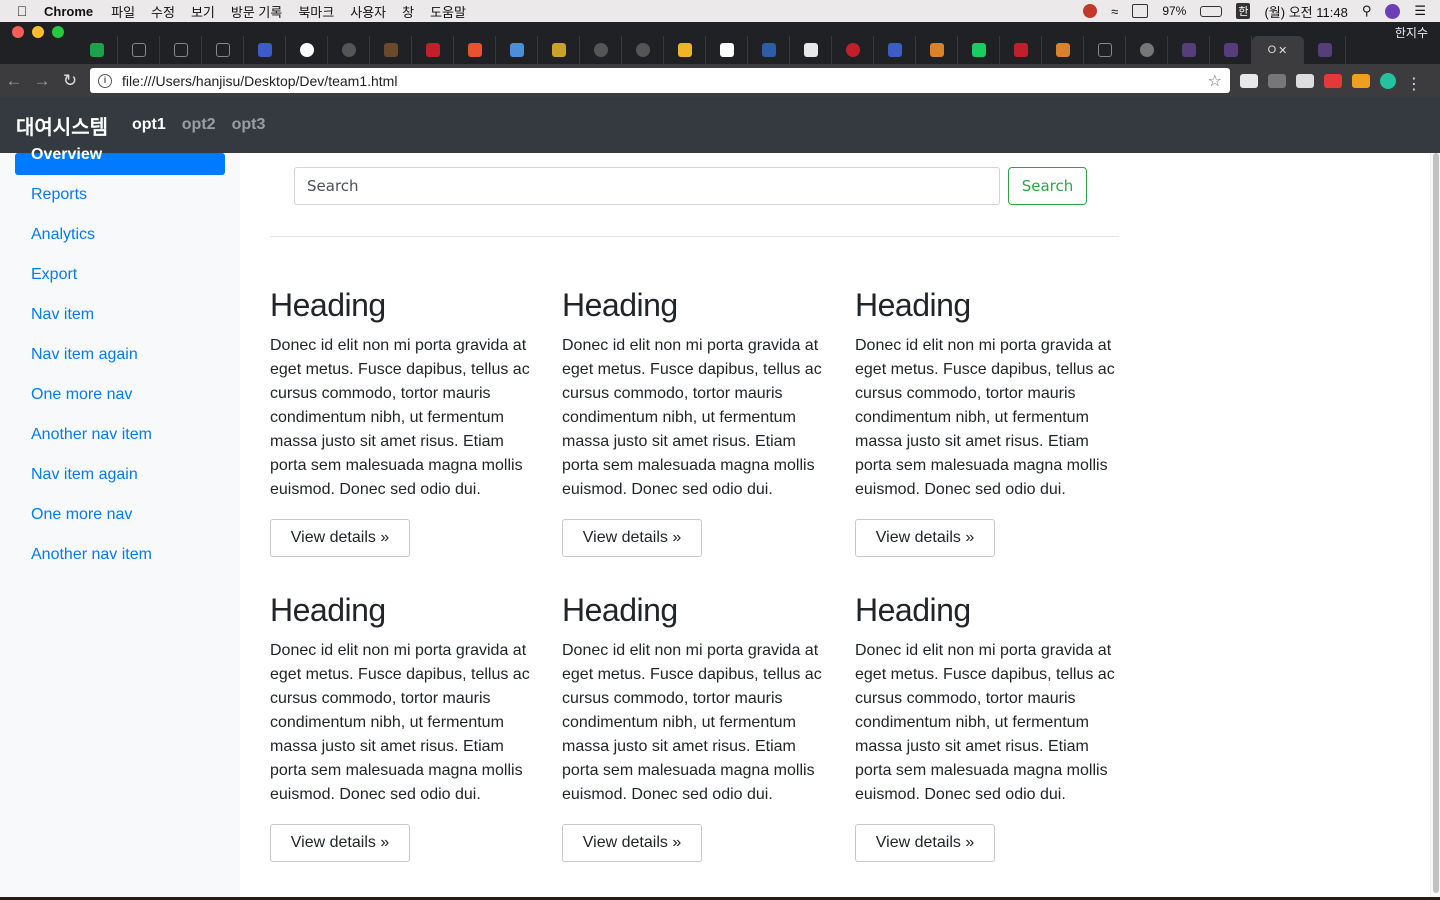 The height and width of the screenshot is (900, 1440). Describe the element at coordinates (256, 11) in the screenshot. I see `menu-history: 방문 기록` at that location.